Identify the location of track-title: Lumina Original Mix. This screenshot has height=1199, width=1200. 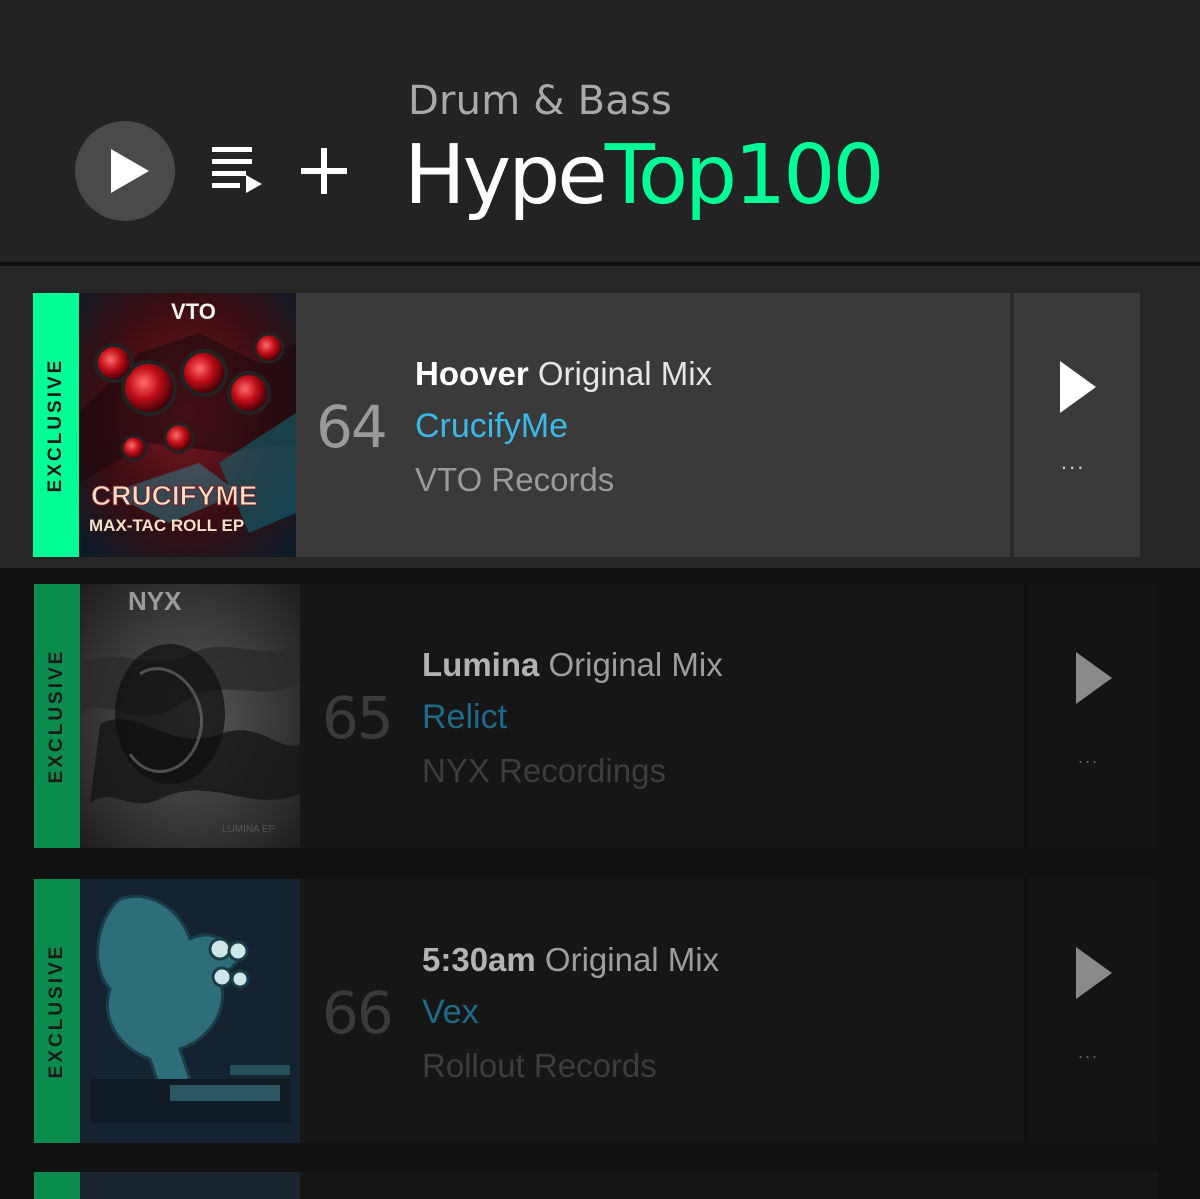
(572, 665).